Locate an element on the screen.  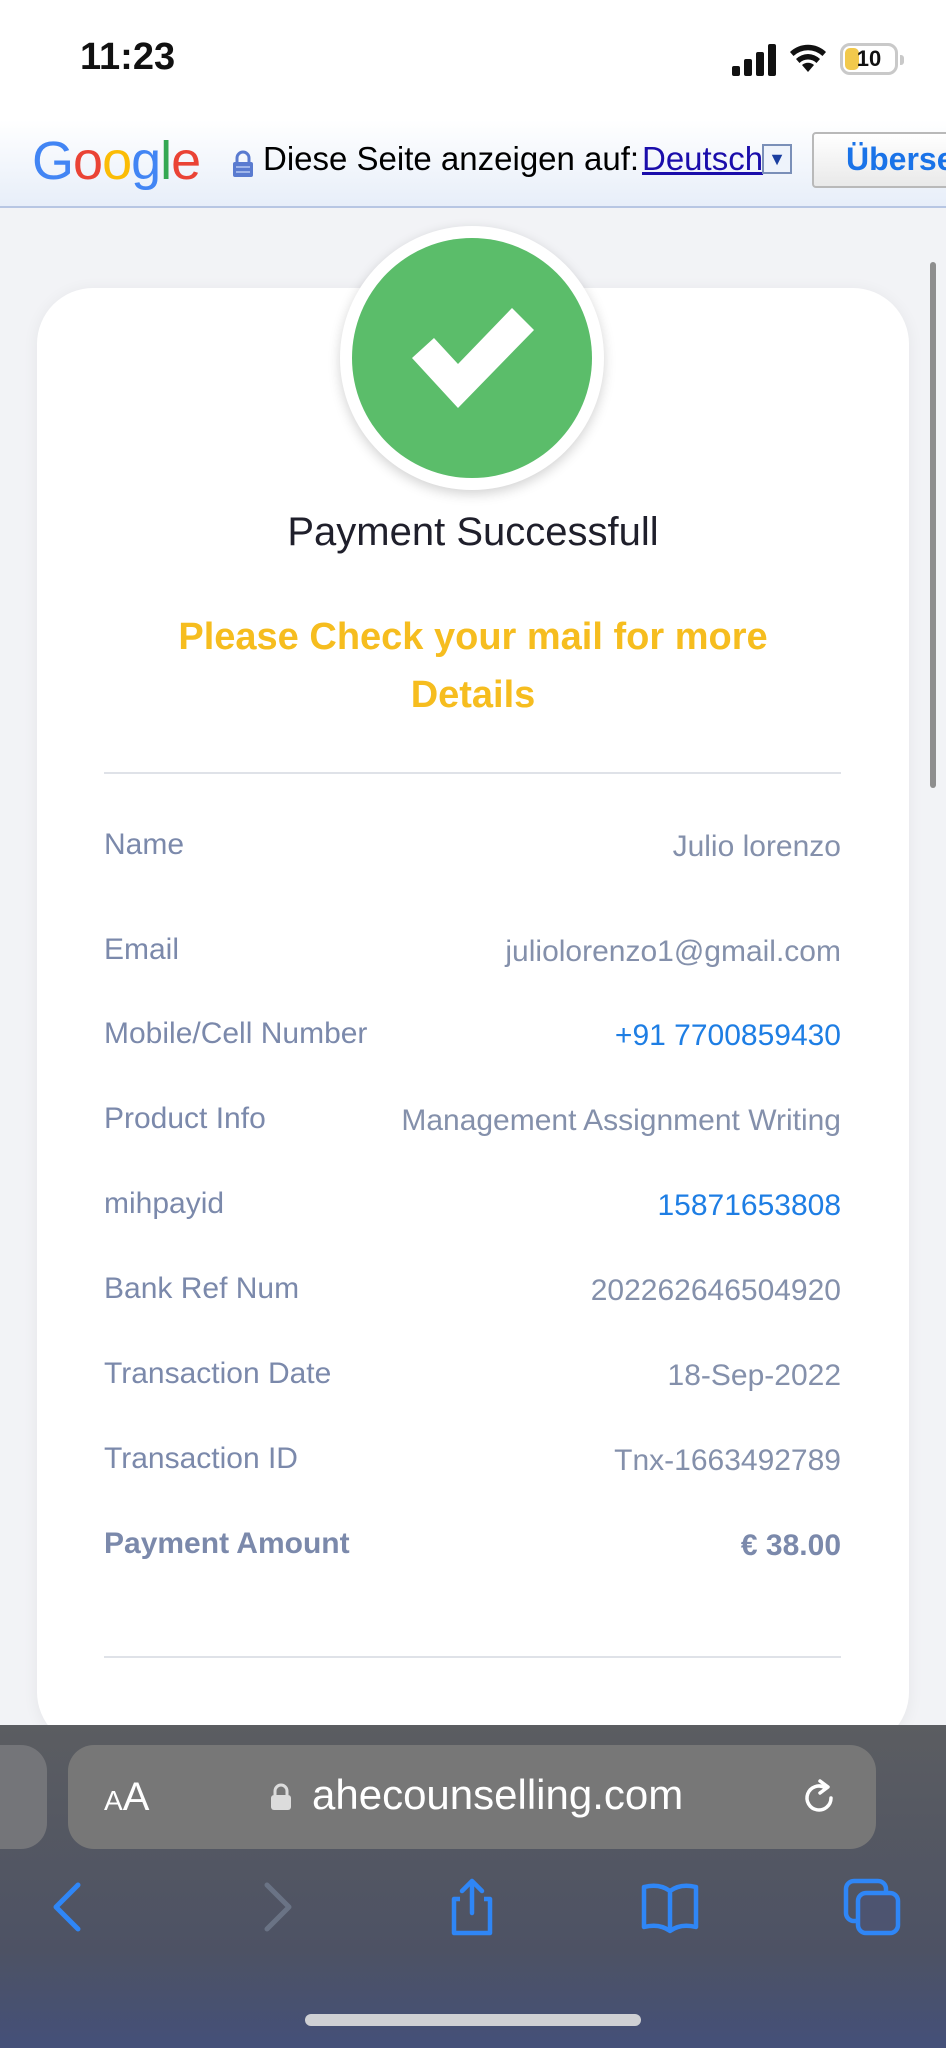
detail-label: Transaction Date is located at coordinates (218, 1373).